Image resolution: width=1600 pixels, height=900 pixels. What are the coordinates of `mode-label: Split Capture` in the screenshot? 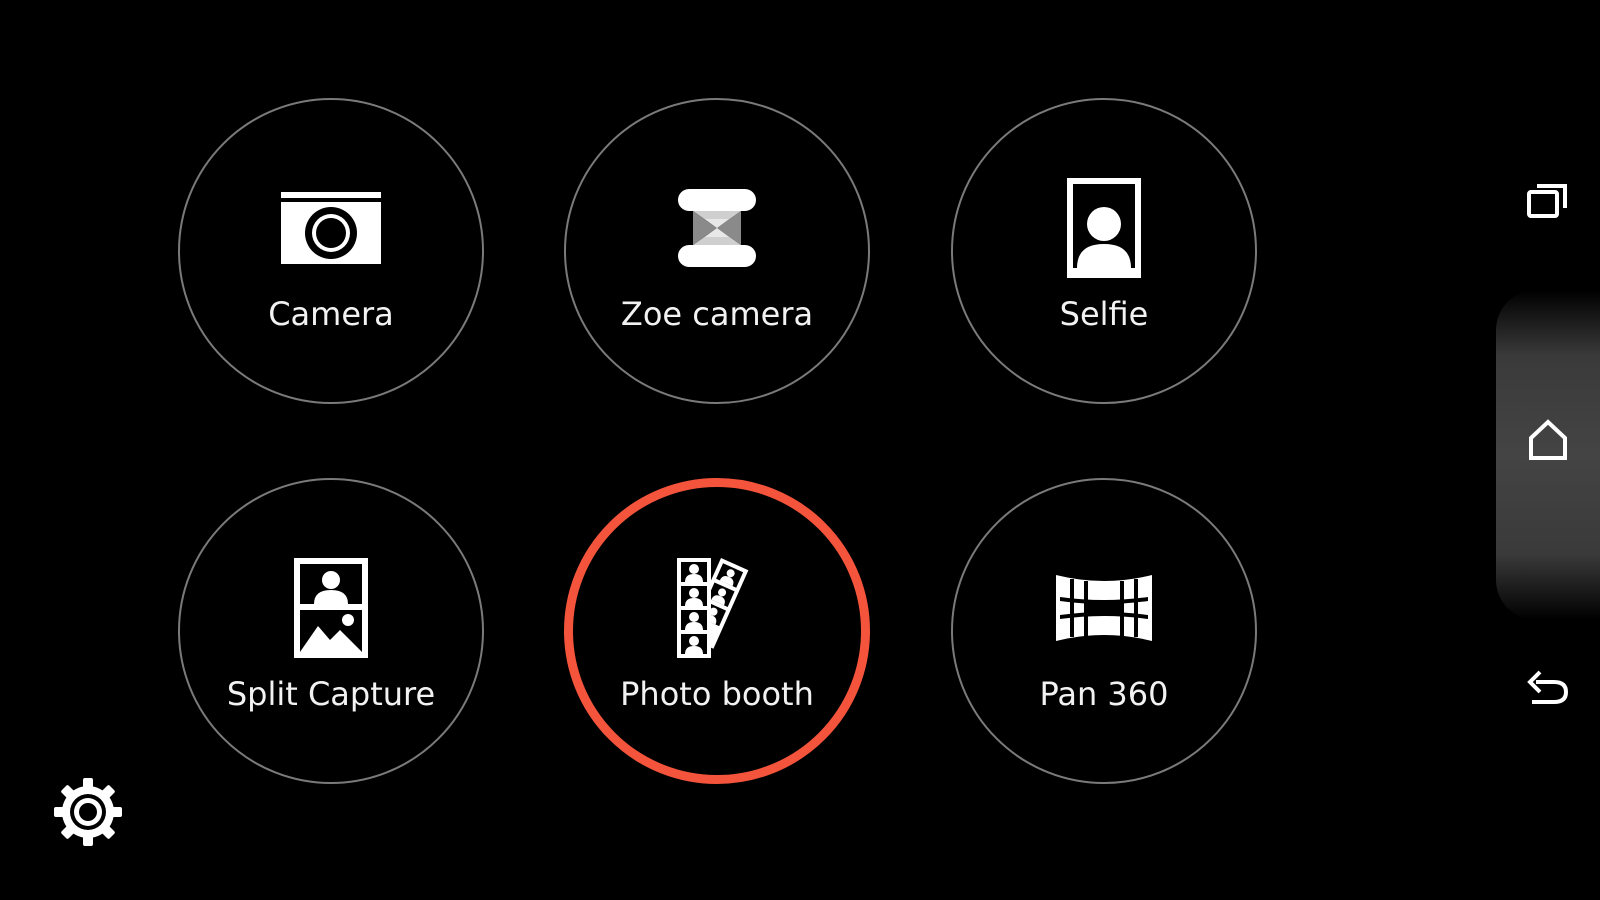 It's located at (331, 694).